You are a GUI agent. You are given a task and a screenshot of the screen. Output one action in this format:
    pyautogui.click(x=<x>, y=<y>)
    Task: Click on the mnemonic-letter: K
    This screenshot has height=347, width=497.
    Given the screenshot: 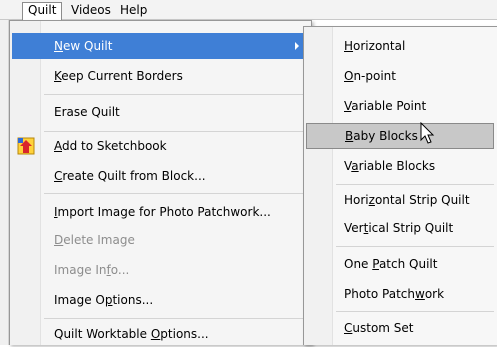 What is the action you would take?
    pyautogui.click(x=58, y=76)
    